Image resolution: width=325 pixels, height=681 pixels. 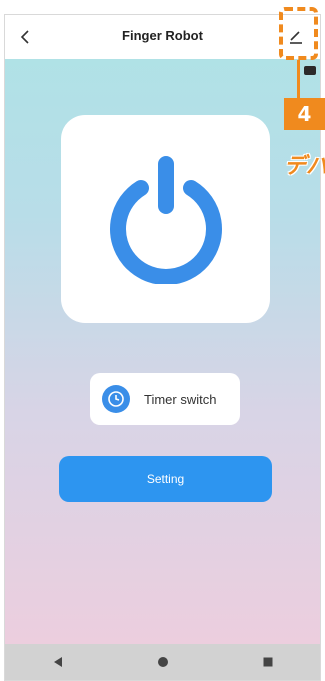 I want to click on nav-back-button, so click(x=58, y=662).